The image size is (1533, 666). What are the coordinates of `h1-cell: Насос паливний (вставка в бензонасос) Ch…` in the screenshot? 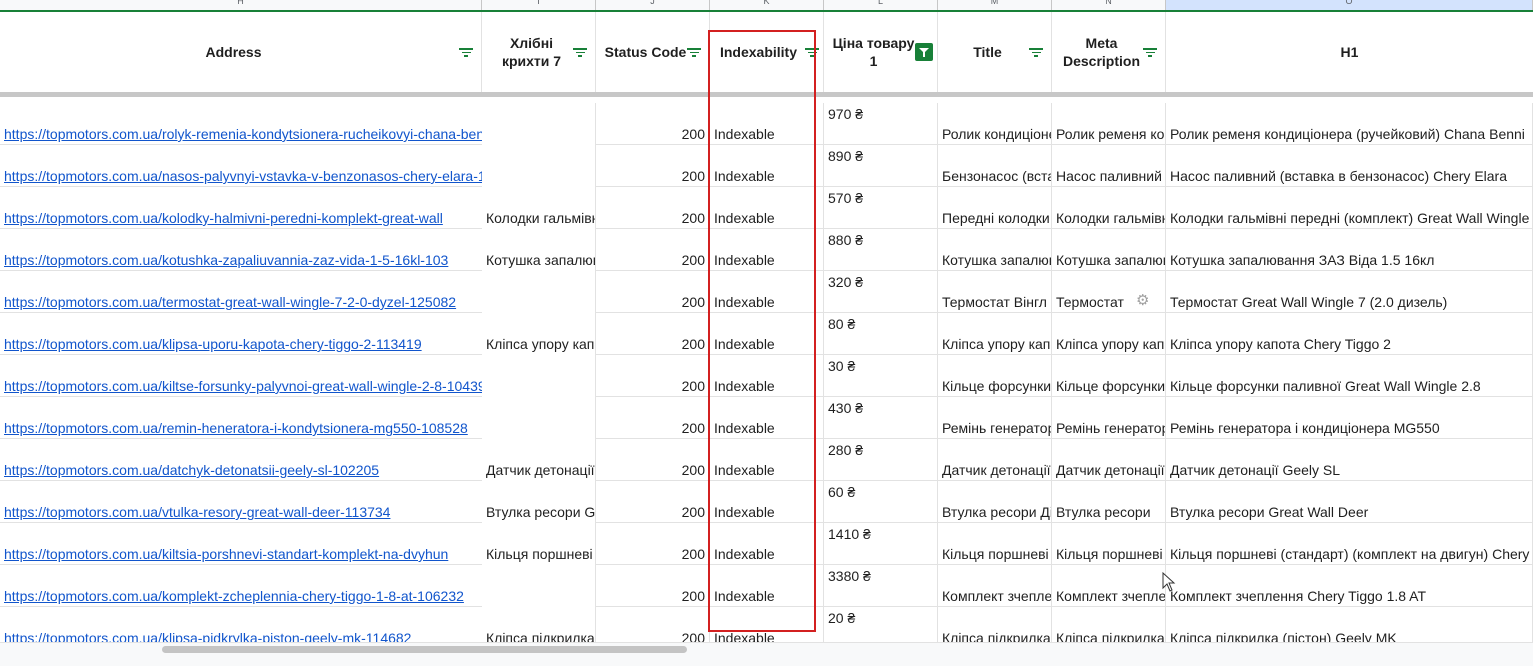 It's located at (1349, 166).